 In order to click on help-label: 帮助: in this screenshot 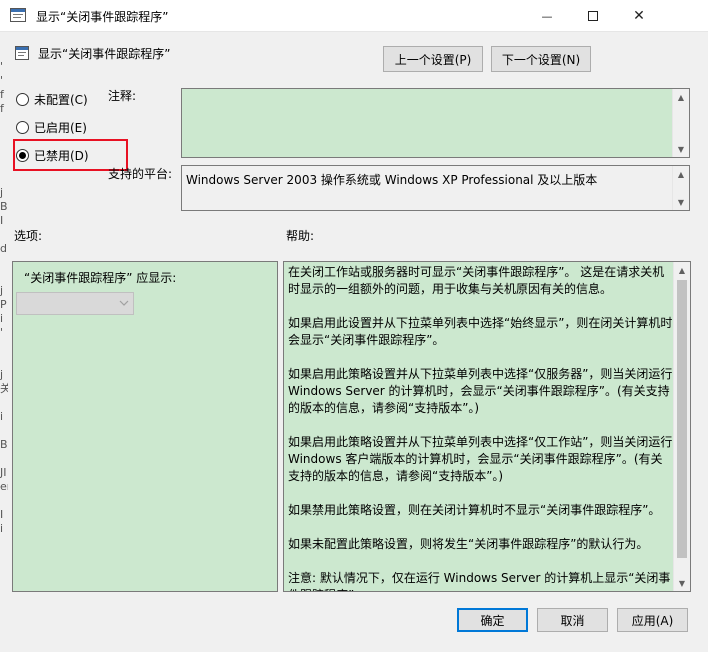, I will do `click(300, 236)`.